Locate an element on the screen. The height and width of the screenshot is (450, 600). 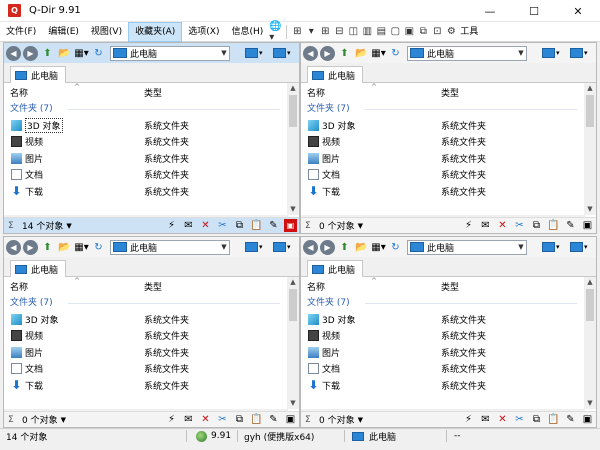
folder-options-icon: 📂 is located at coordinates (361, 247).